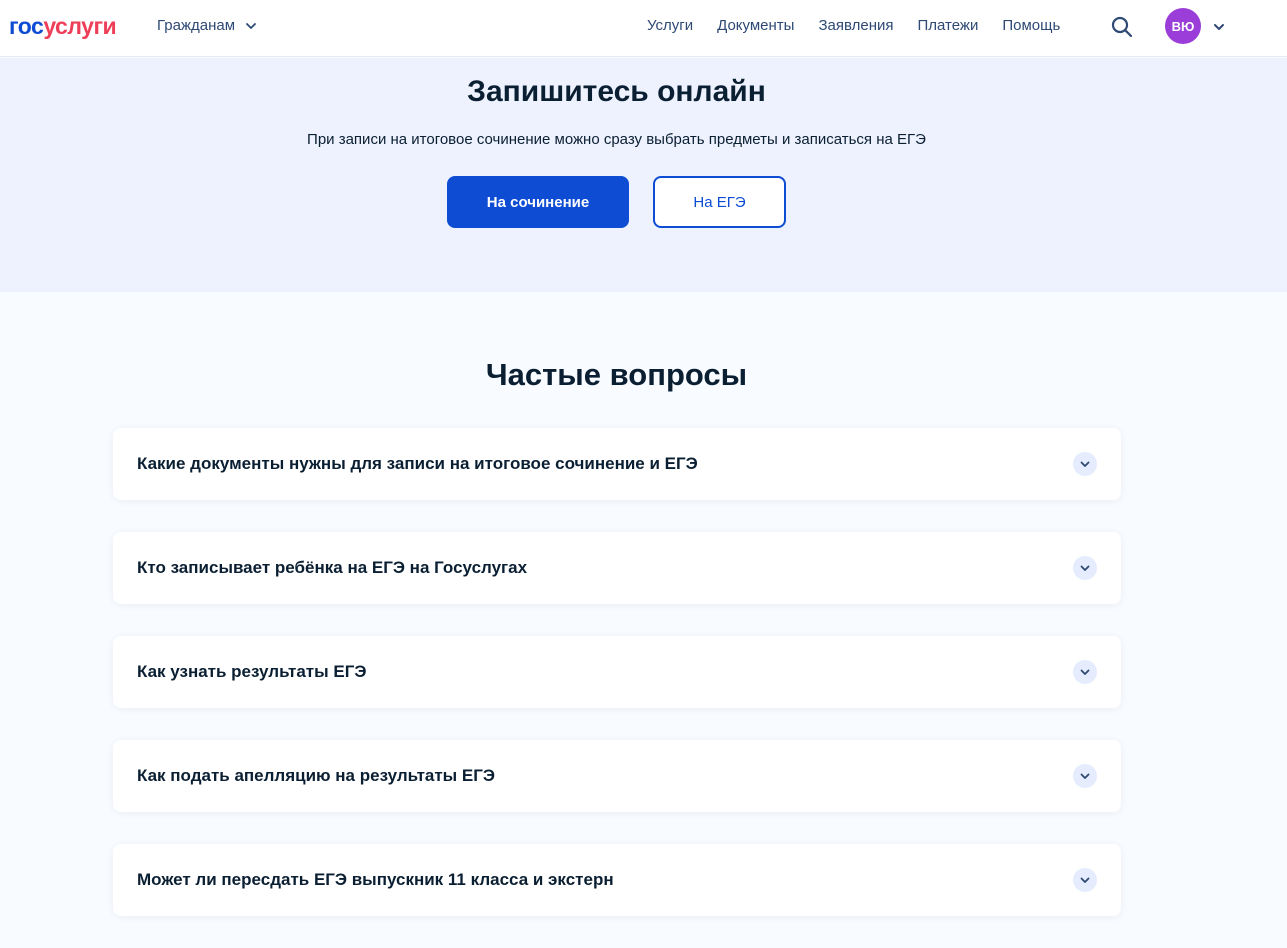 The image size is (1287, 948). Describe the element at coordinates (1031, 25) in the screenshot. I see `nav-item-help: Помощь` at that location.